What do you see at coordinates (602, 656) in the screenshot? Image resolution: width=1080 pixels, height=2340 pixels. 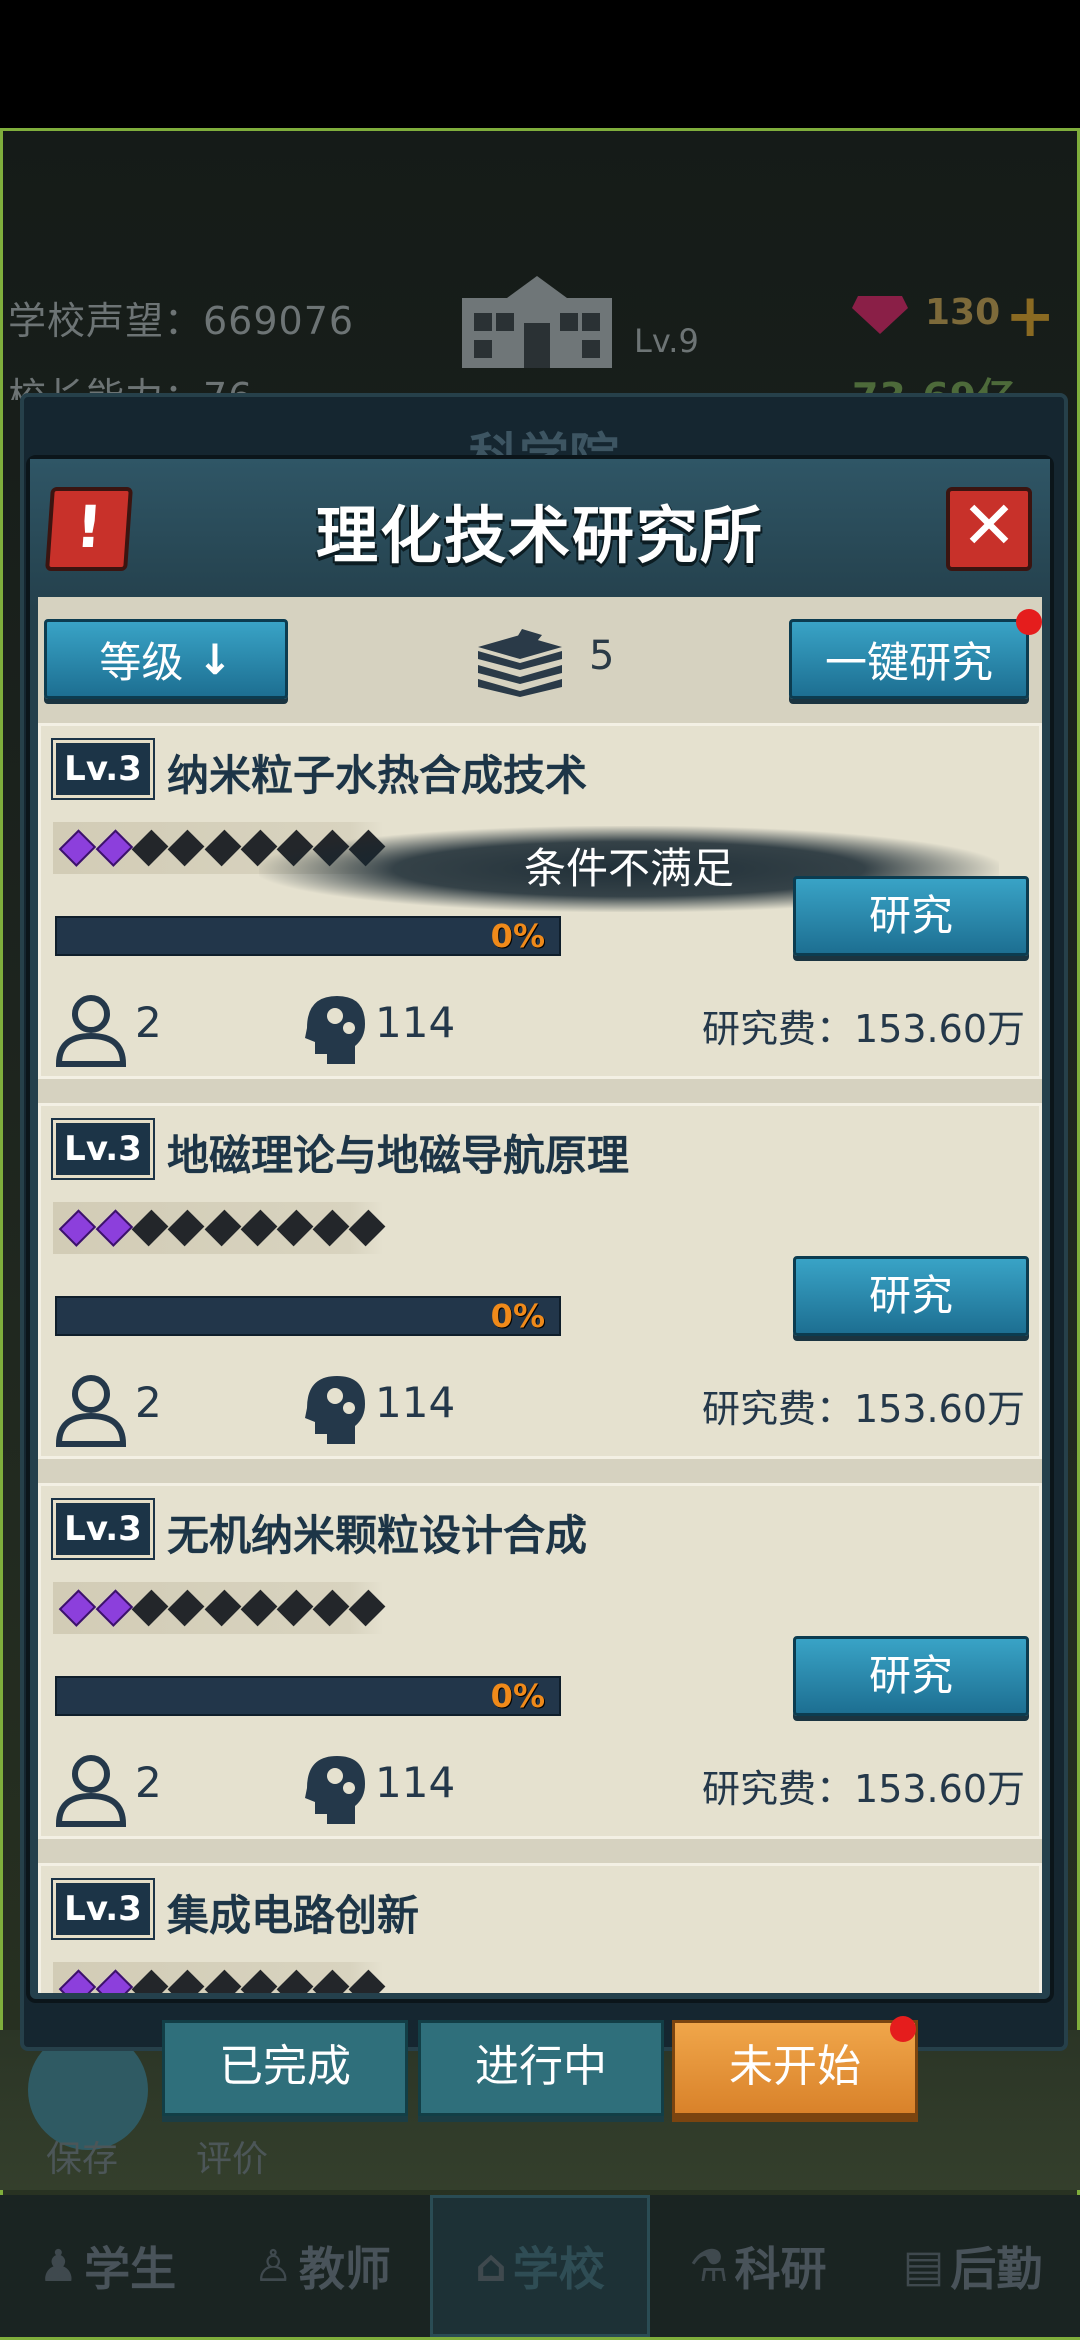 I see `books-count: 5` at bounding box center [602, 656].